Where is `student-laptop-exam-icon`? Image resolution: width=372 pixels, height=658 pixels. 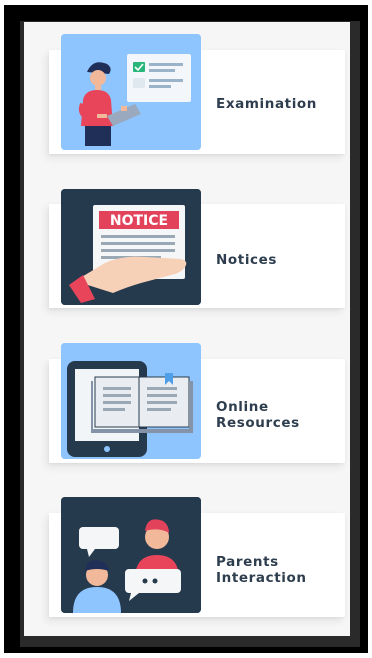 student-laptop-exam-icon is located at coordinates (131, 92).